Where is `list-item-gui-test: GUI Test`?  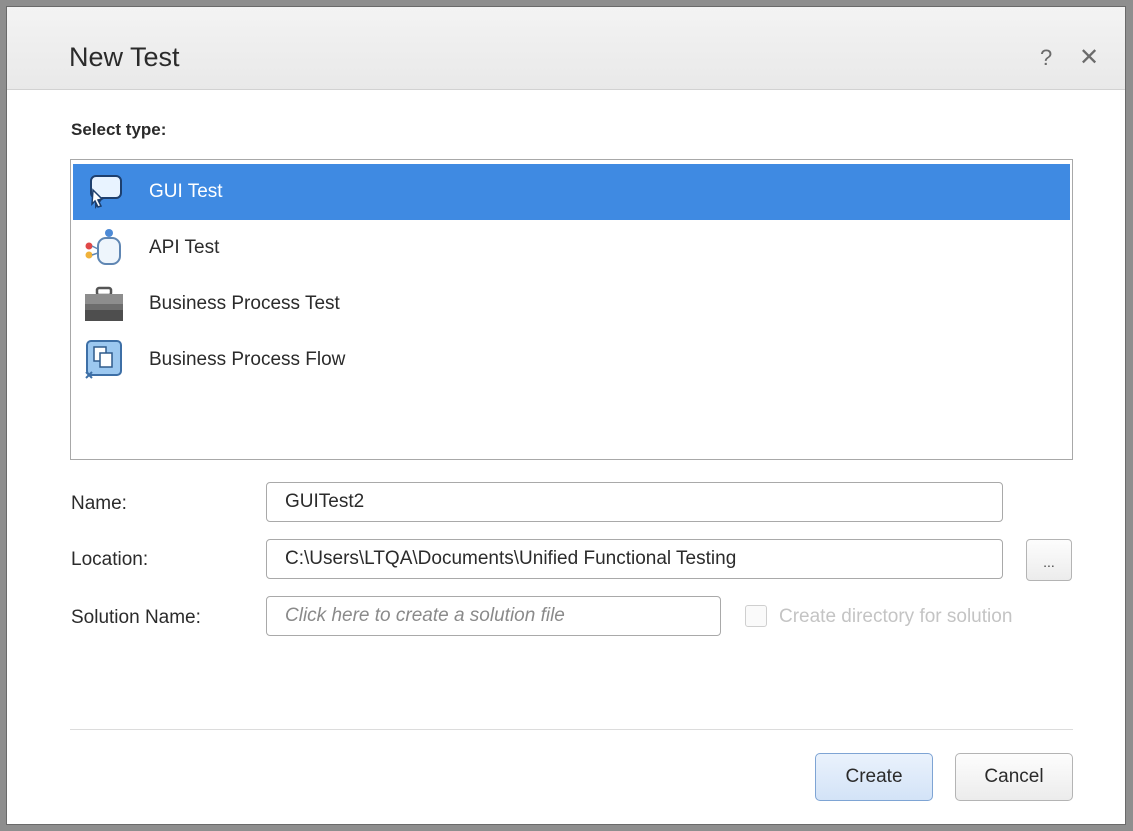 list-item-gui-test: GUI Test is located at coordinates (571, 192).